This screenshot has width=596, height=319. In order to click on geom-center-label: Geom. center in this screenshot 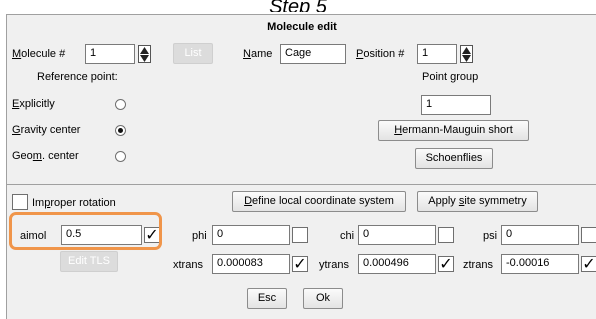, I will do `click(45, 156)`.